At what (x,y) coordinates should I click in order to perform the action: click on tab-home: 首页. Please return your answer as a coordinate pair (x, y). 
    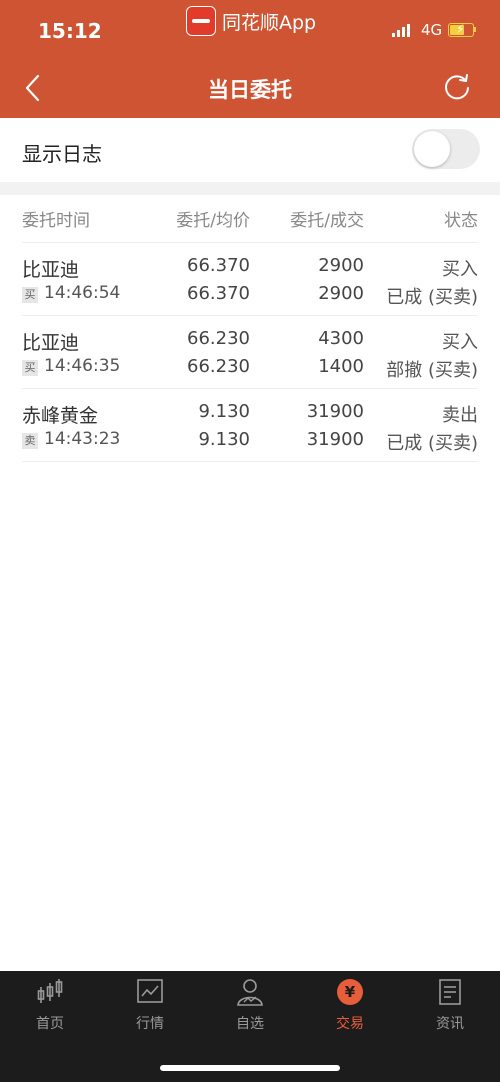
    Looking at the image, I should click on (50, 1007).